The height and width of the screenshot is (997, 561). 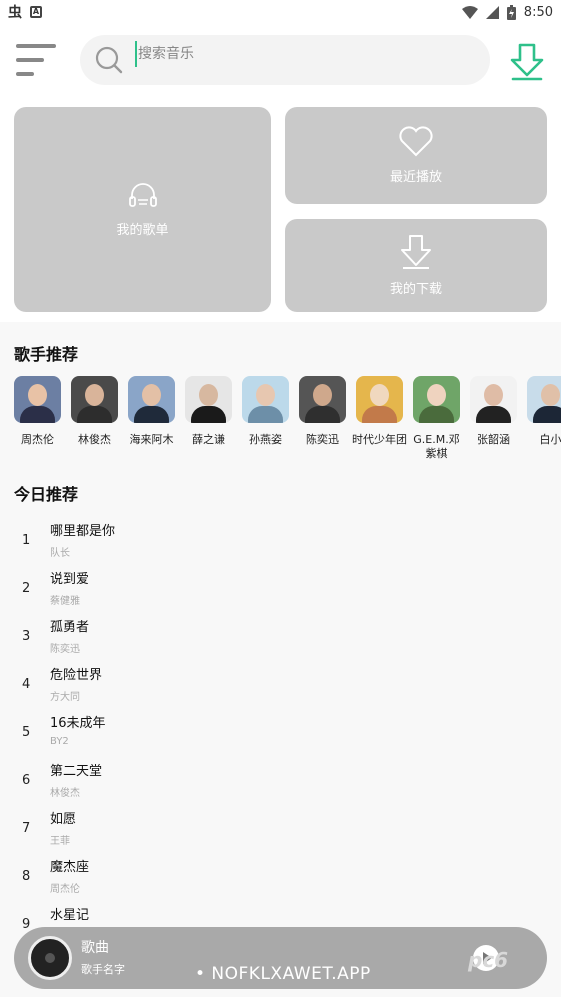 What do you see at coordinates (76, 675) in the screenshot?
I see `song-title: 危险世界` at bounding box center [76, 675].